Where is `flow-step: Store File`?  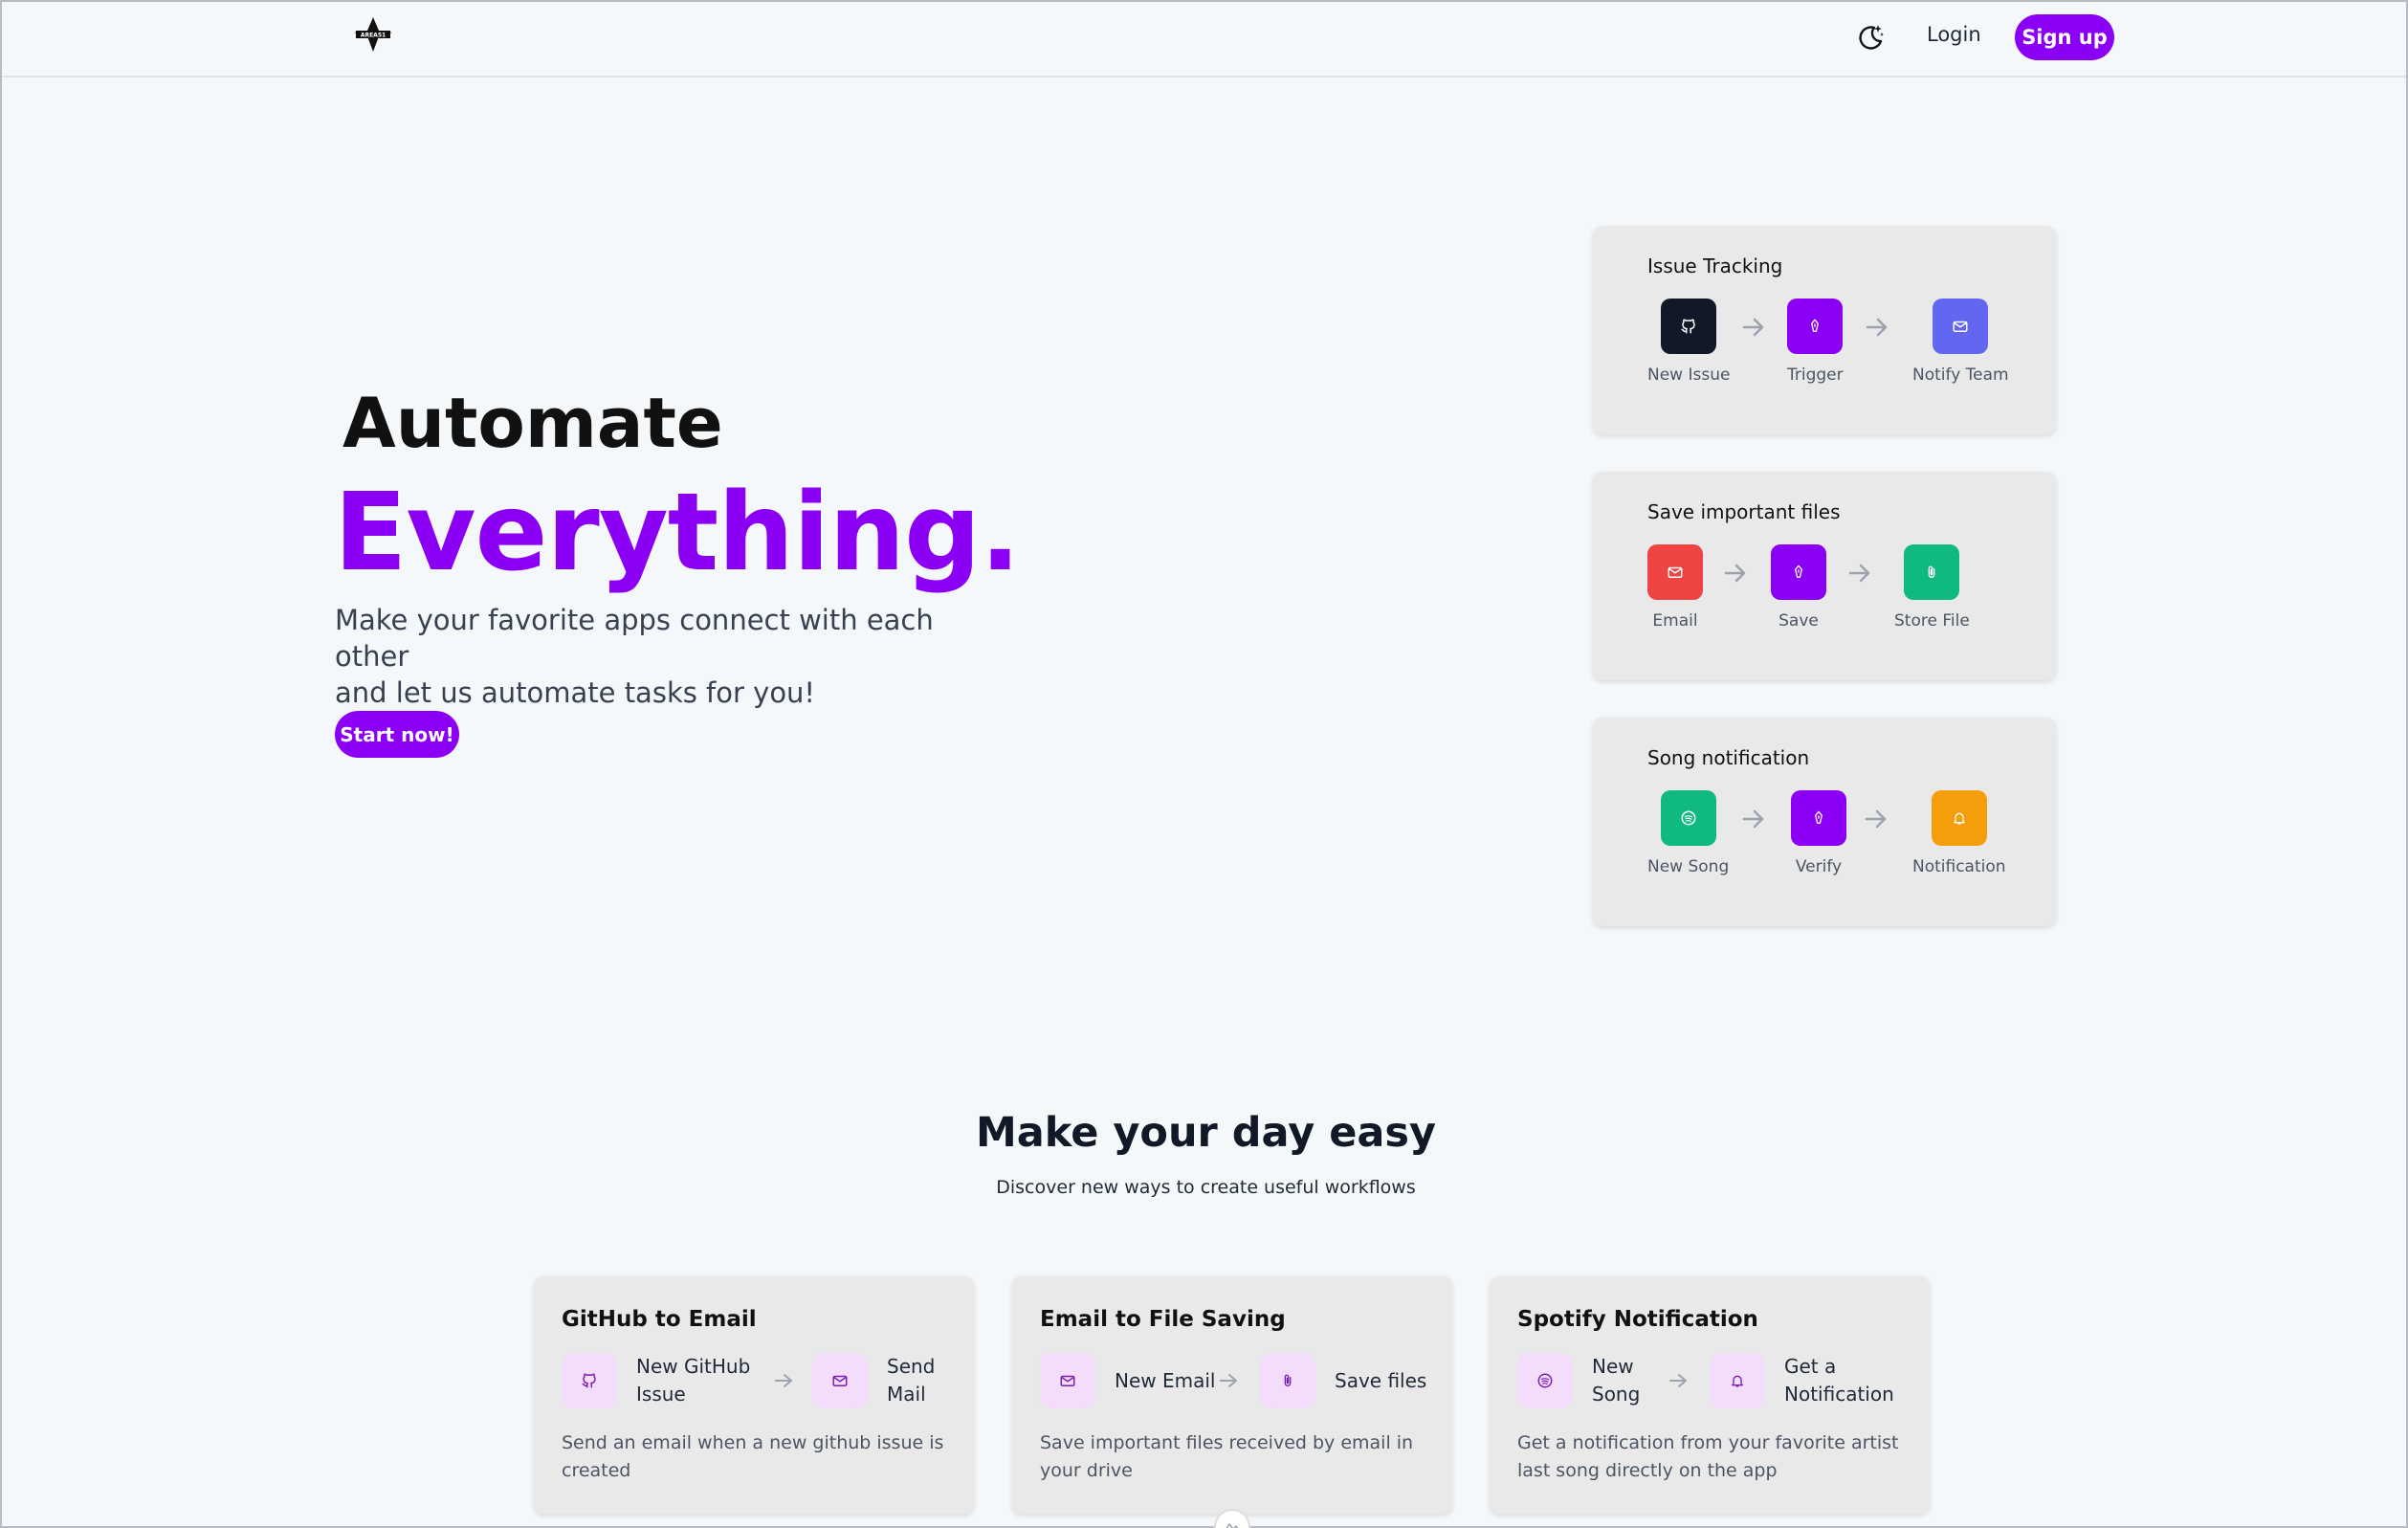
flow-step: Store File is located at coordinates (1932, 588).